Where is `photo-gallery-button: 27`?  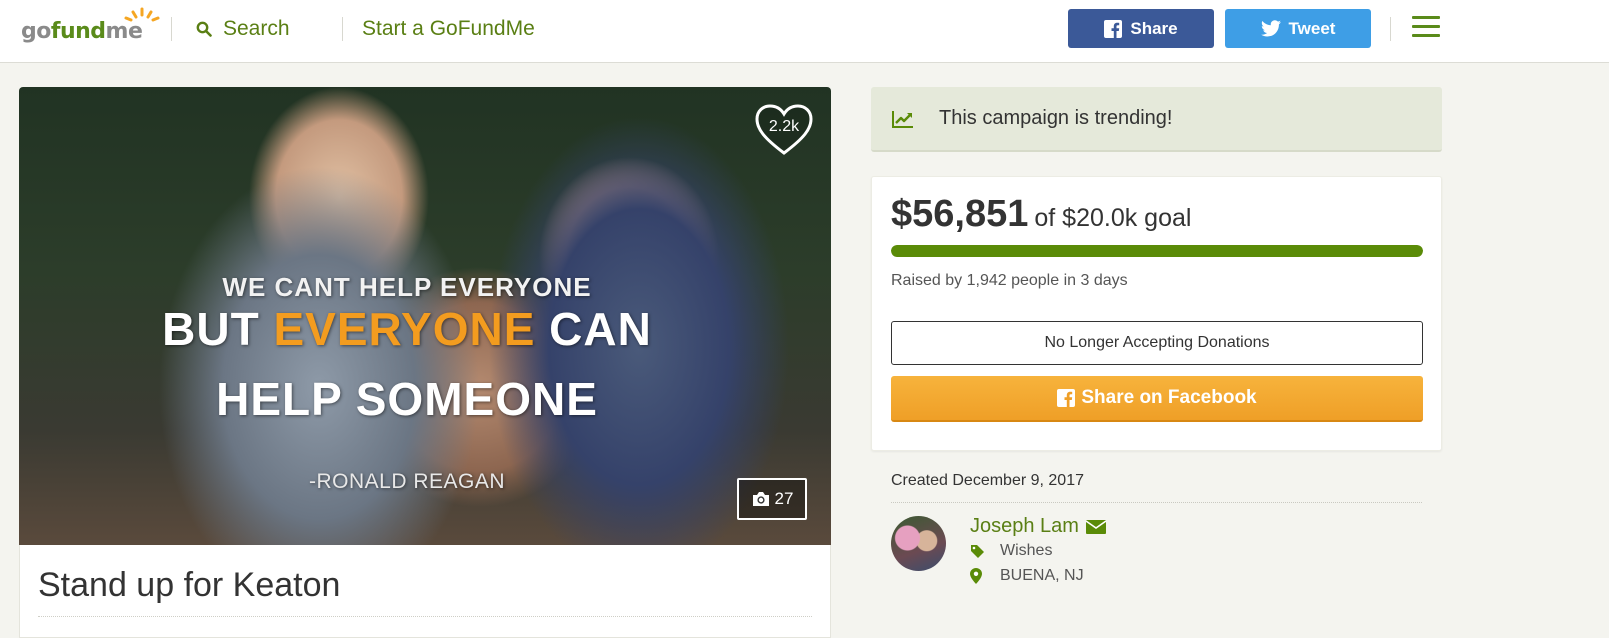
photo-gallery-button: 27 is located at coordinates (772, 499).